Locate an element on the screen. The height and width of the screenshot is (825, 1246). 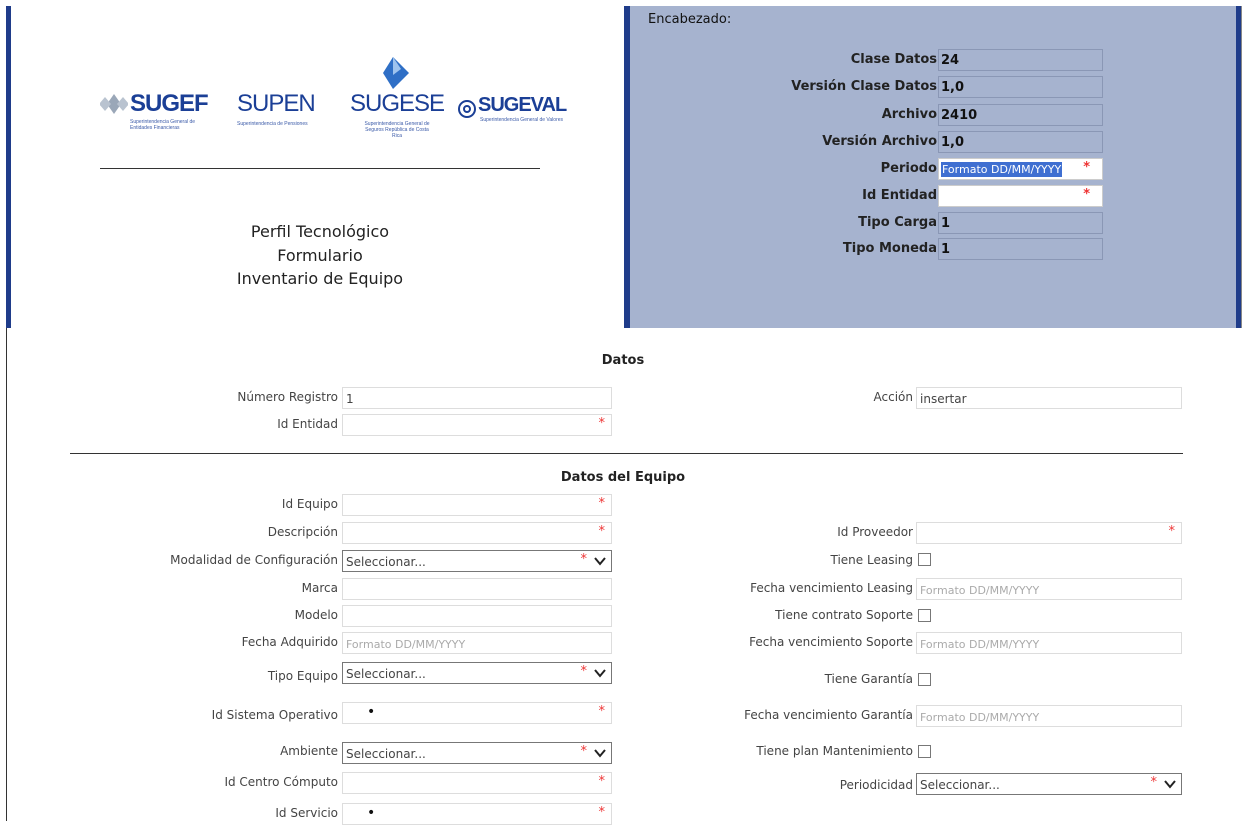
fecha-adquirido-input: Formato DD/MM/YYYY is located at coordinates (477, 643).